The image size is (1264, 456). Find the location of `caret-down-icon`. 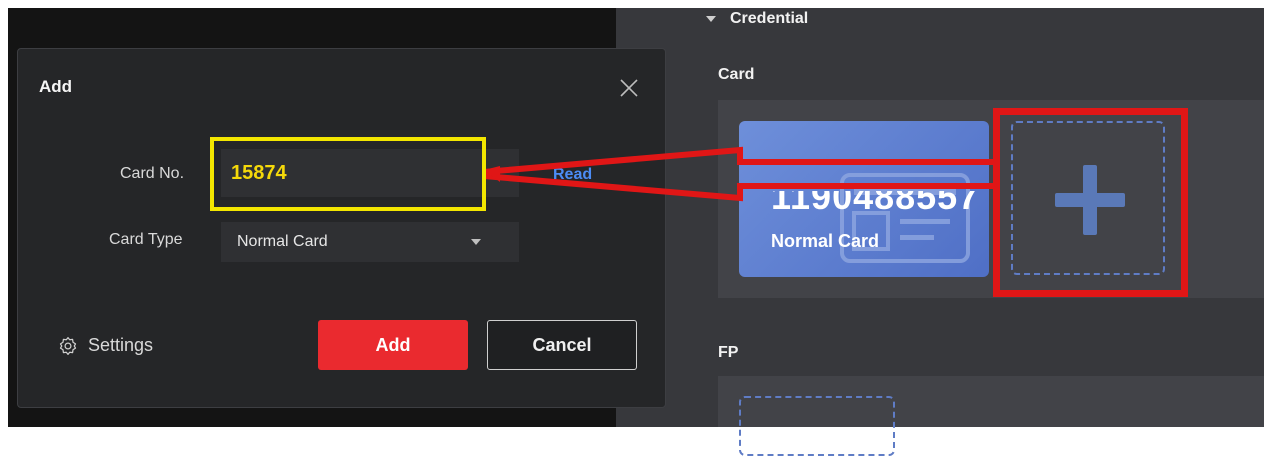

caret-down-icon is located at coordinates (711, 19).